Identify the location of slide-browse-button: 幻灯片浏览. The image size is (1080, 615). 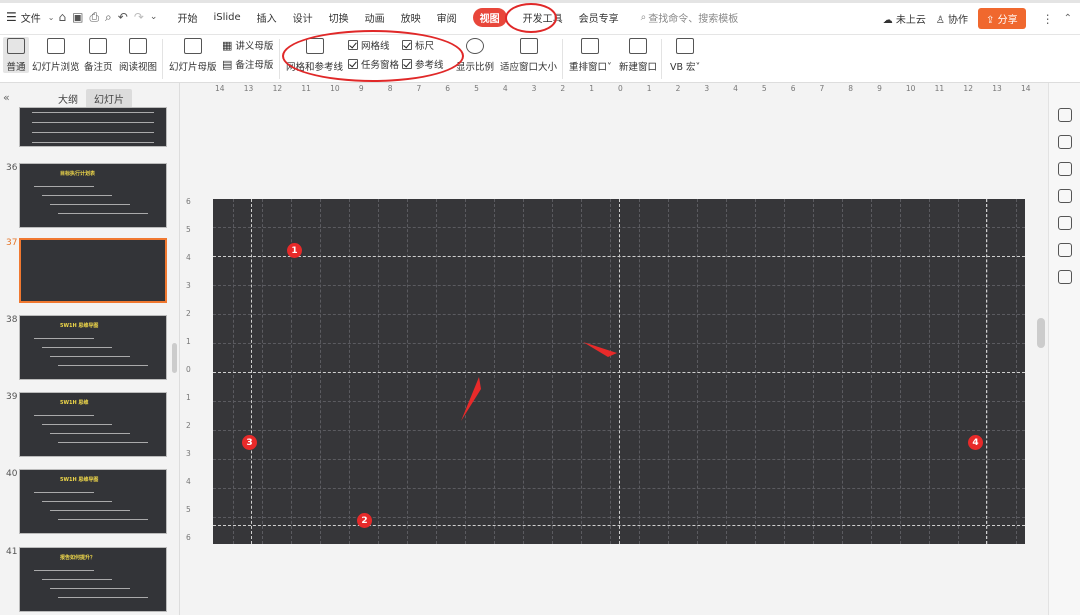
(56, 55).